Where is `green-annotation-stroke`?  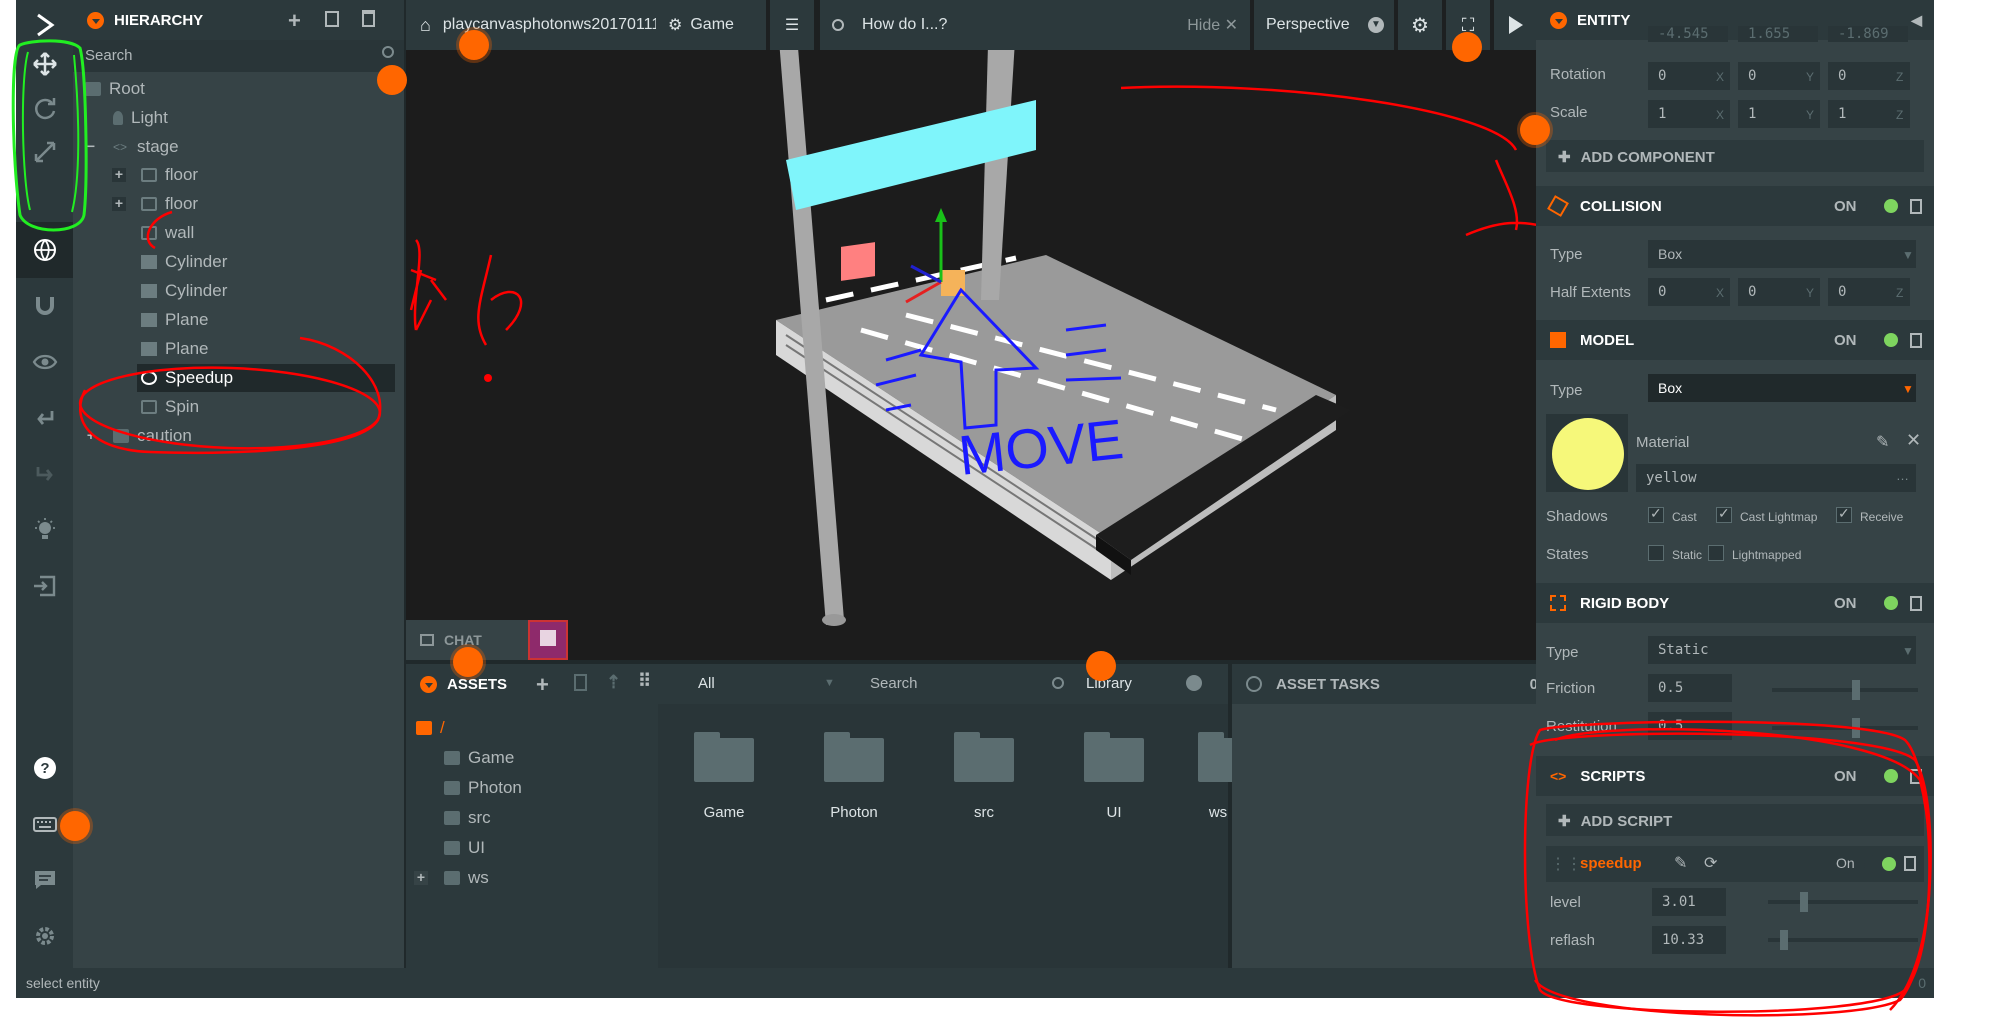 green-annotation-stroke is located at coordinates (50, 132).